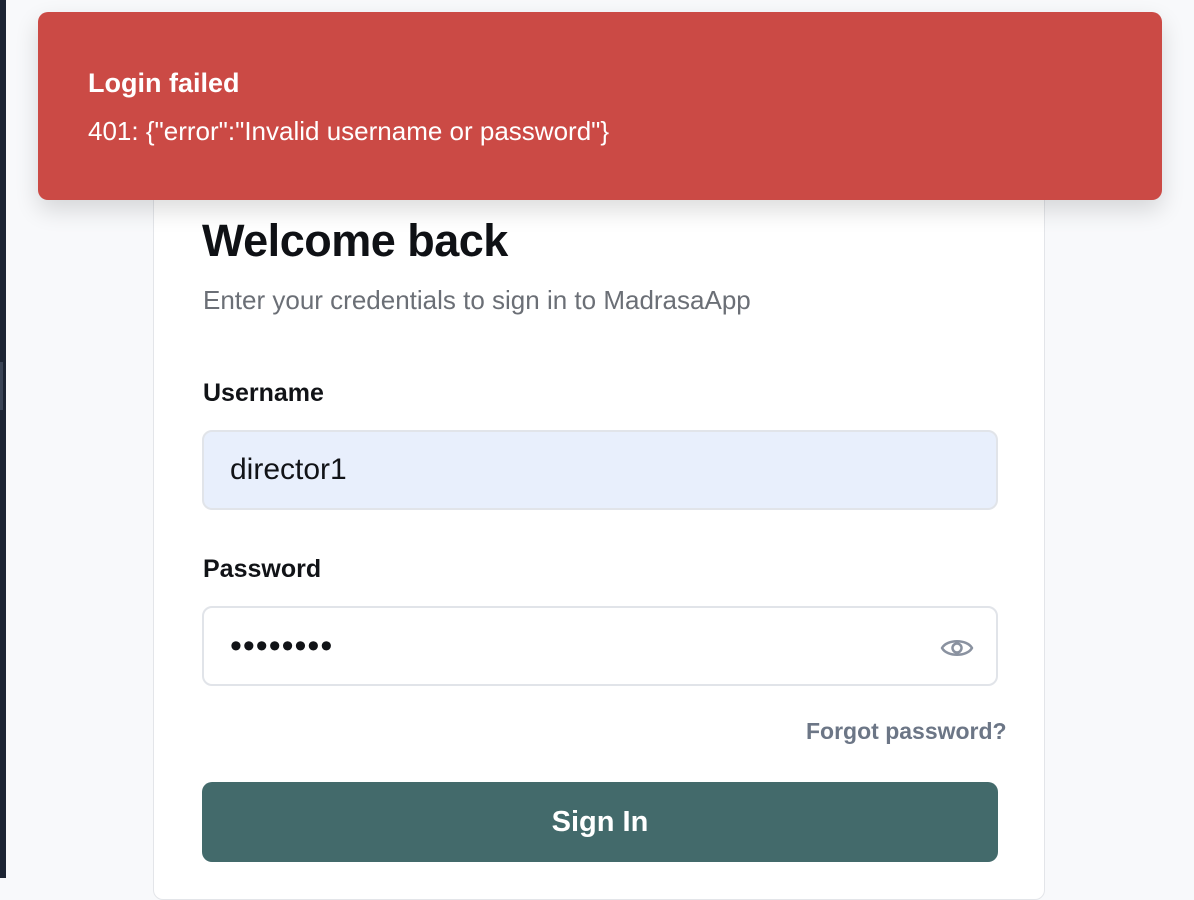  I want to click on eye-icon, so click(957, 646).